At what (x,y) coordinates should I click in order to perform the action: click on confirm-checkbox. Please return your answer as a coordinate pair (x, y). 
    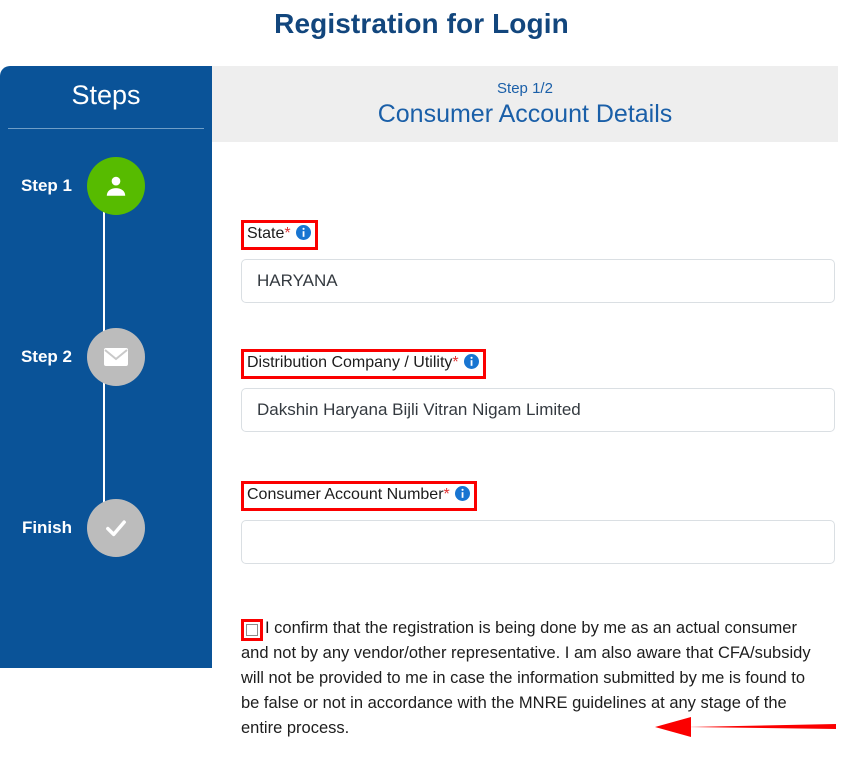
    Looking at the image, I should click on (252, 630).